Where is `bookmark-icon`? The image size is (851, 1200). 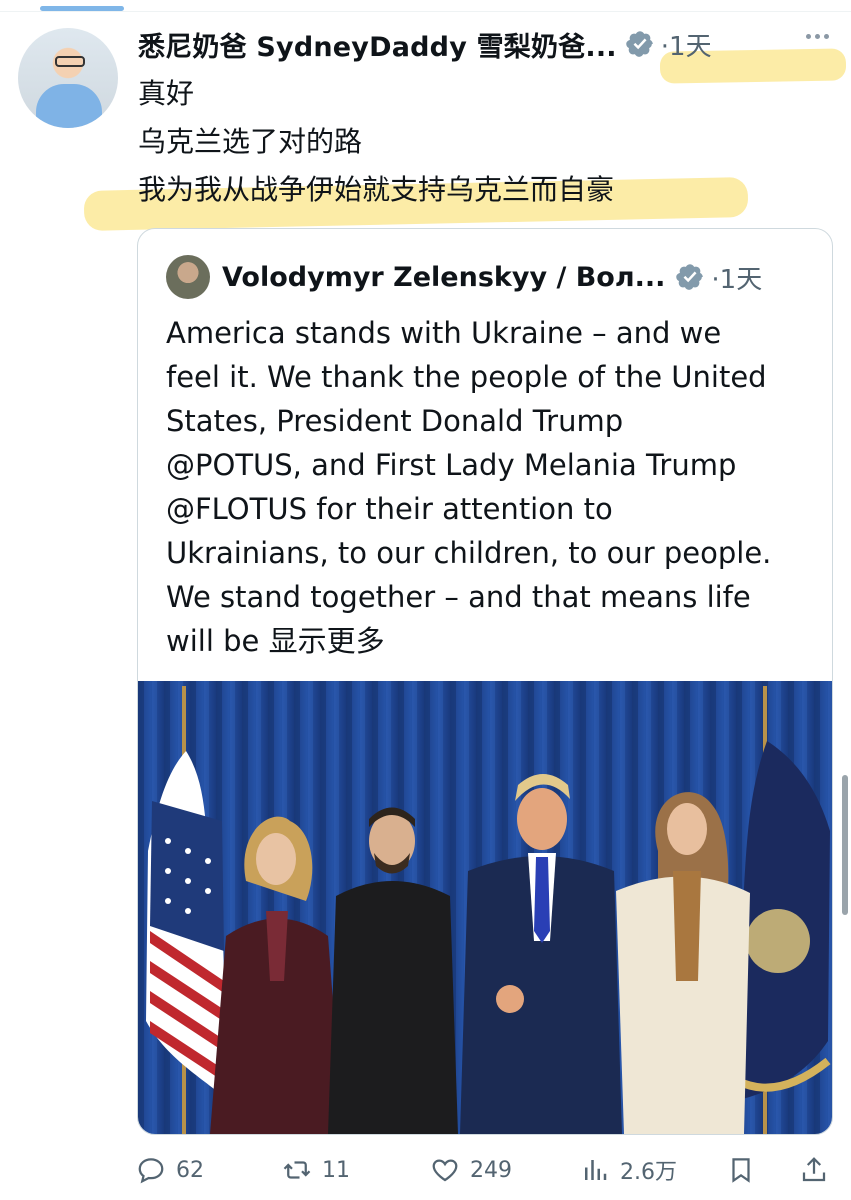 bookmark-icon is located at coordinates (741, 1170).